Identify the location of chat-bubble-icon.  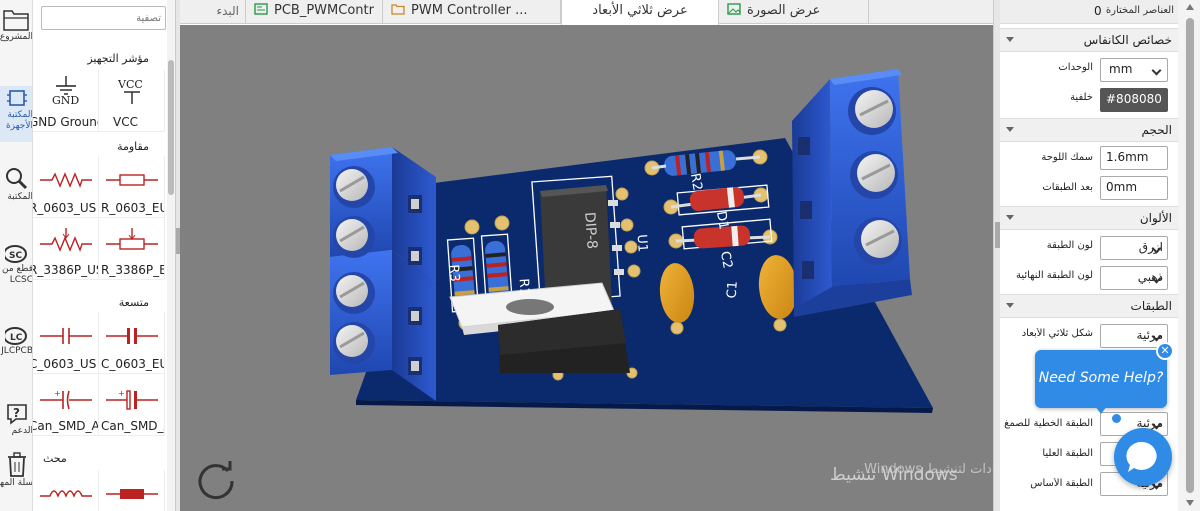
(1141, 456).